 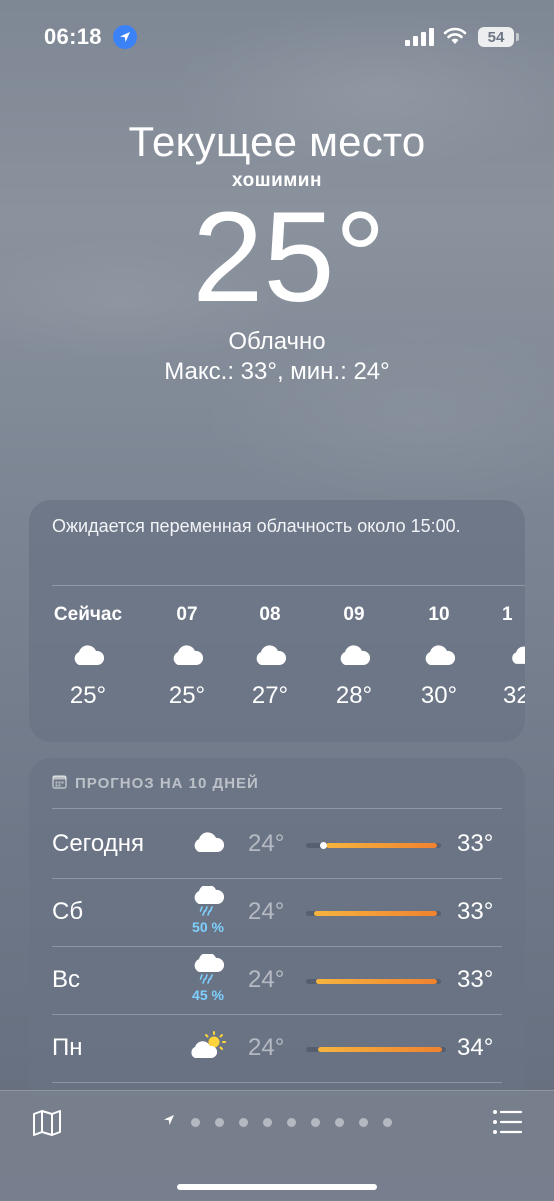 What do you see at coordinates (208, 1048) in the screenshot?
I see `partly-sunny-icon` at bounding box center [208, 1048].